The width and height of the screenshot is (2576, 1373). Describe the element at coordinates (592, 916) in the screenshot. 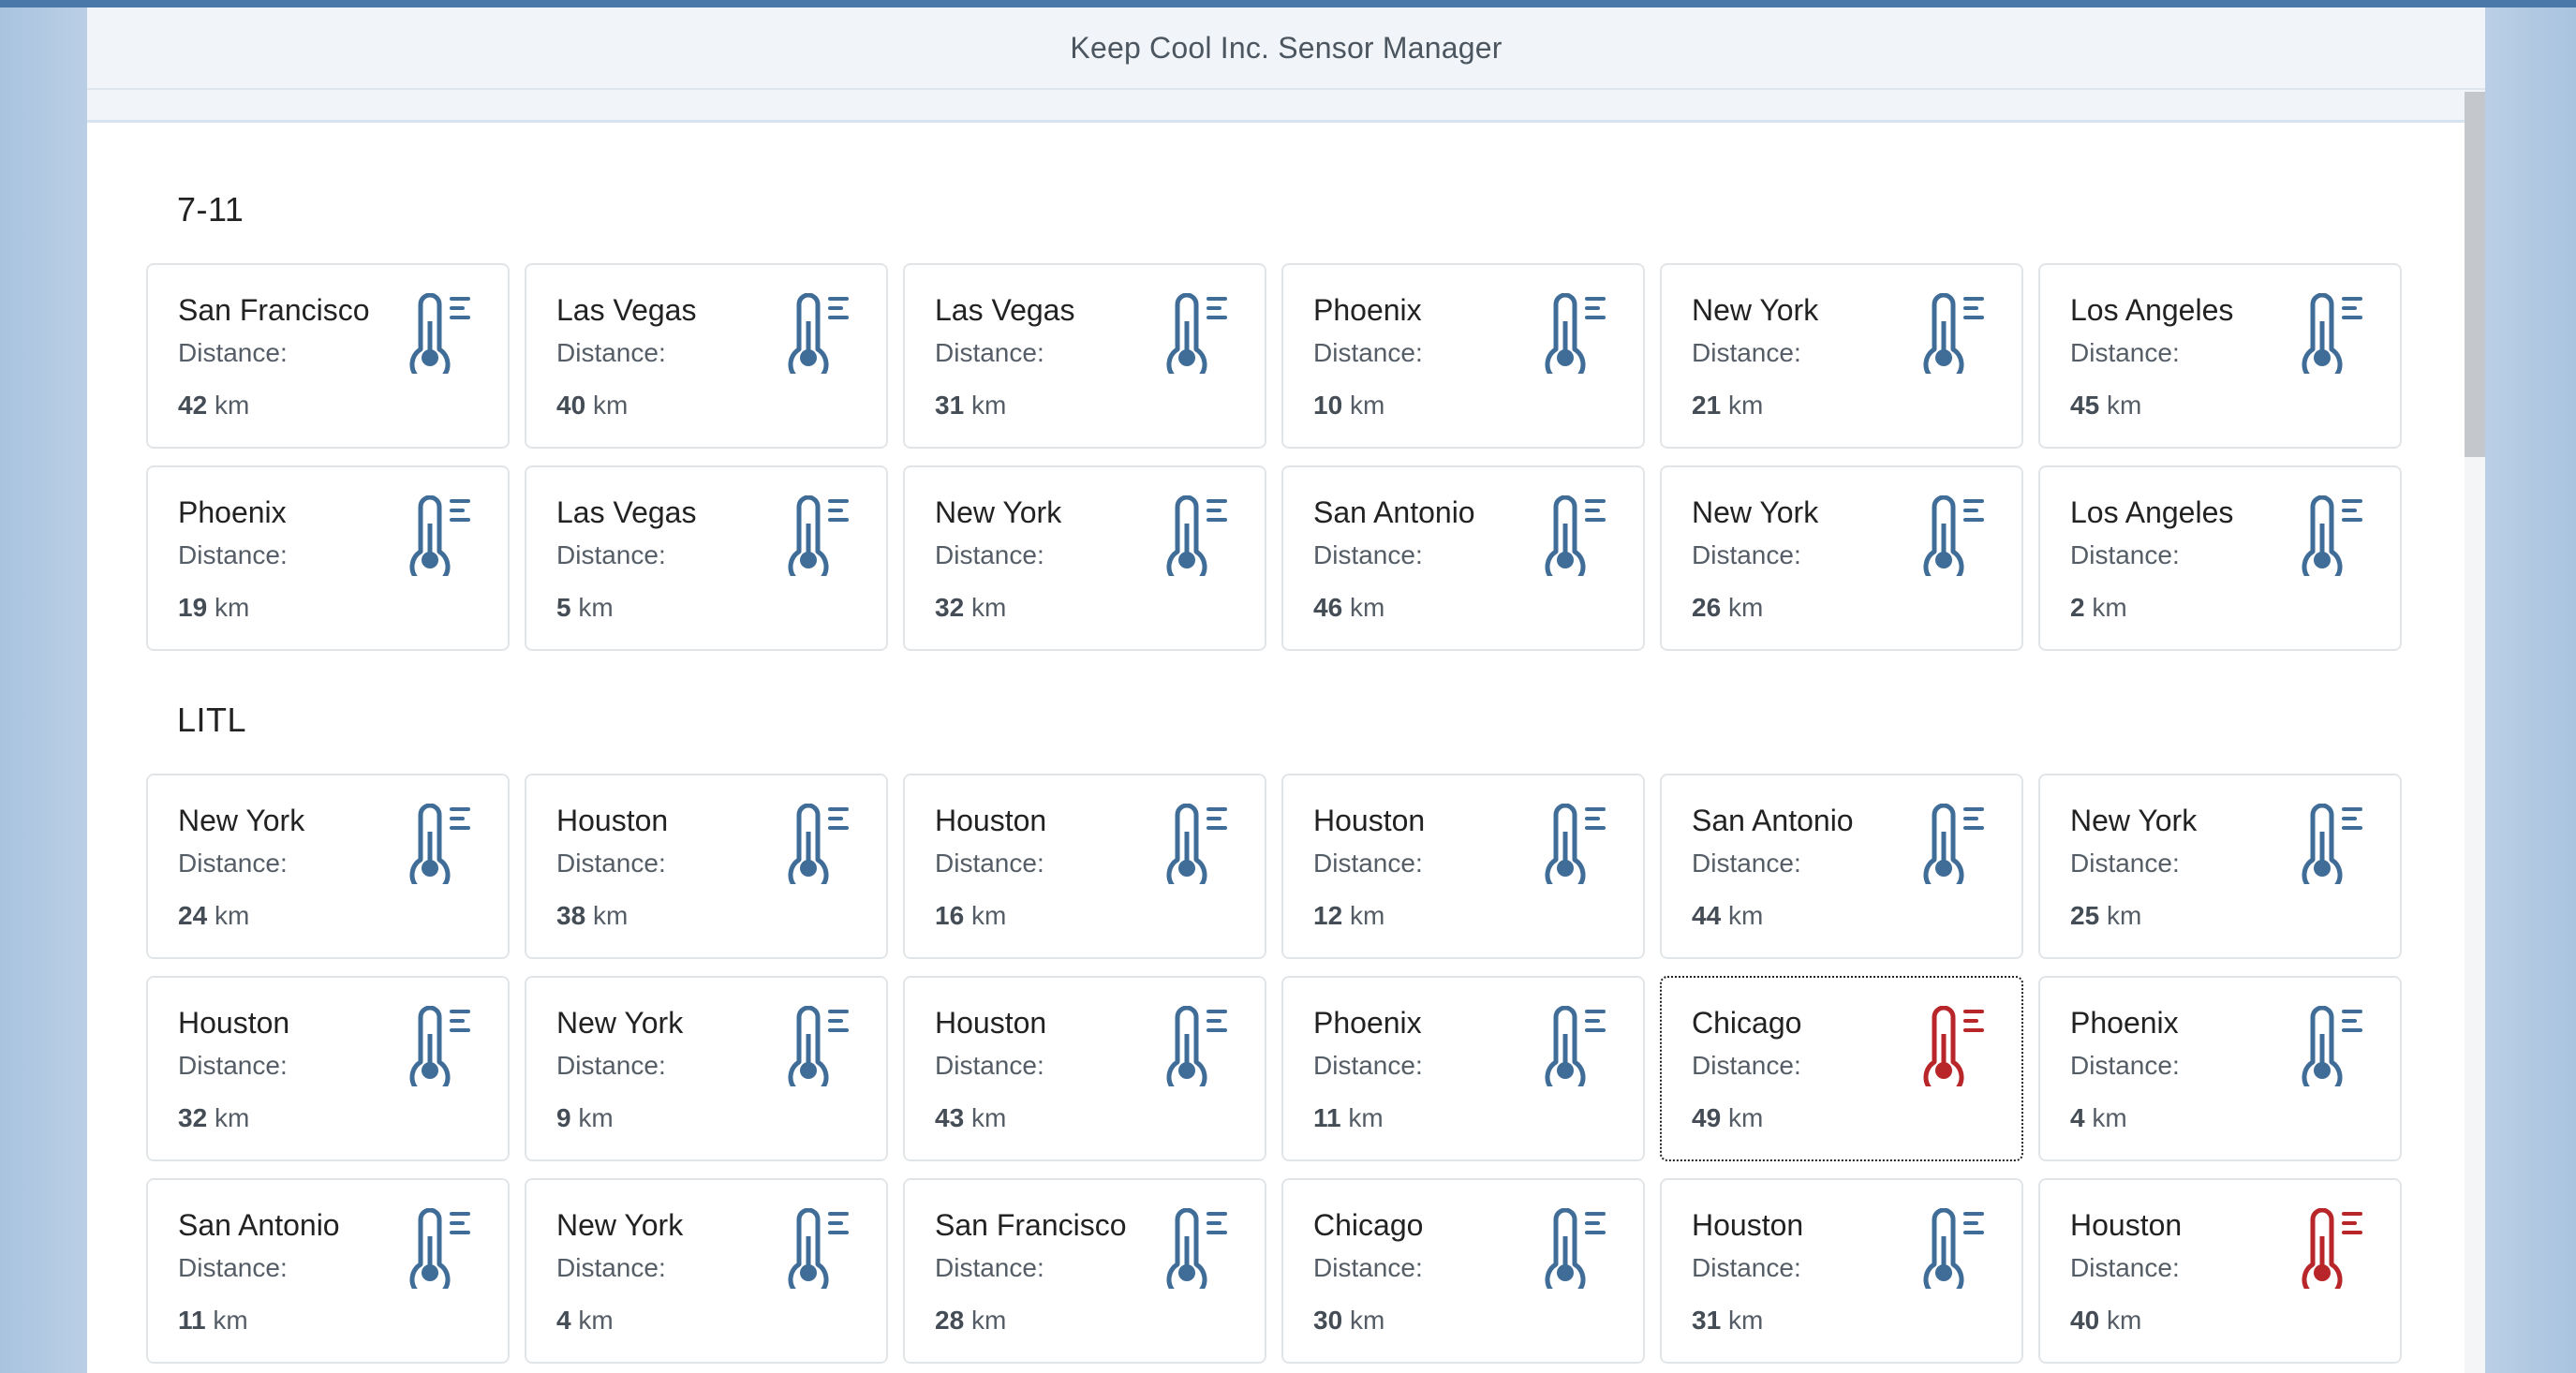

I see `tile-distance-value: 38 km` at that location.